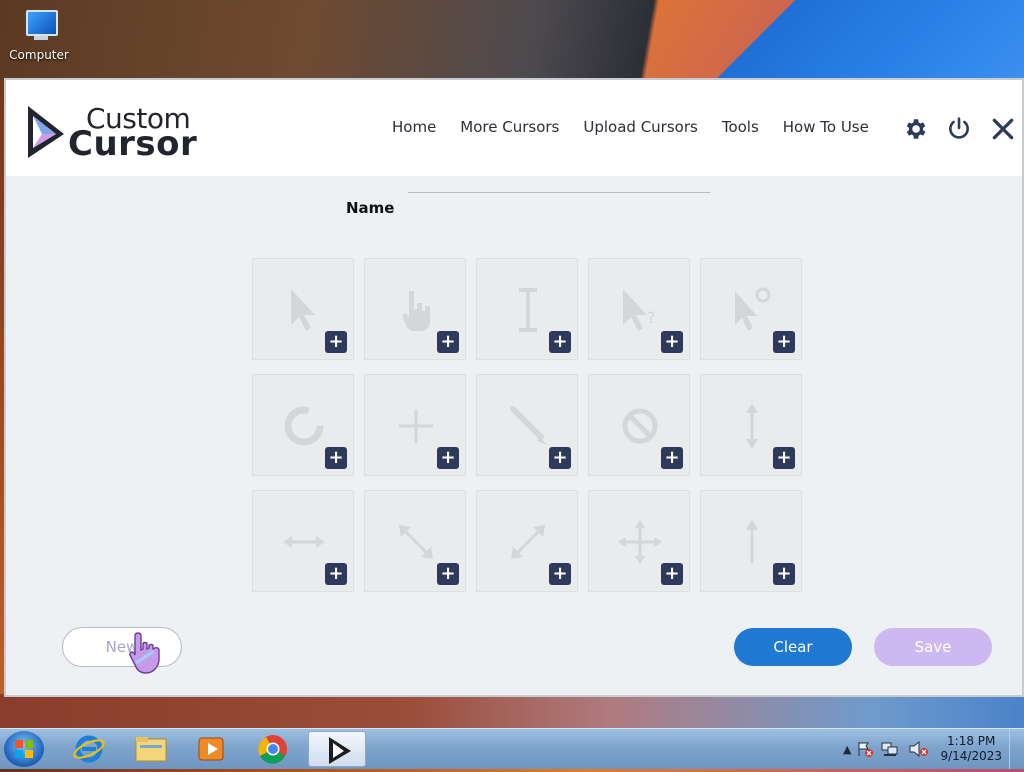  I want to click on clock-date: 9/14/2023, so click(971, 756).